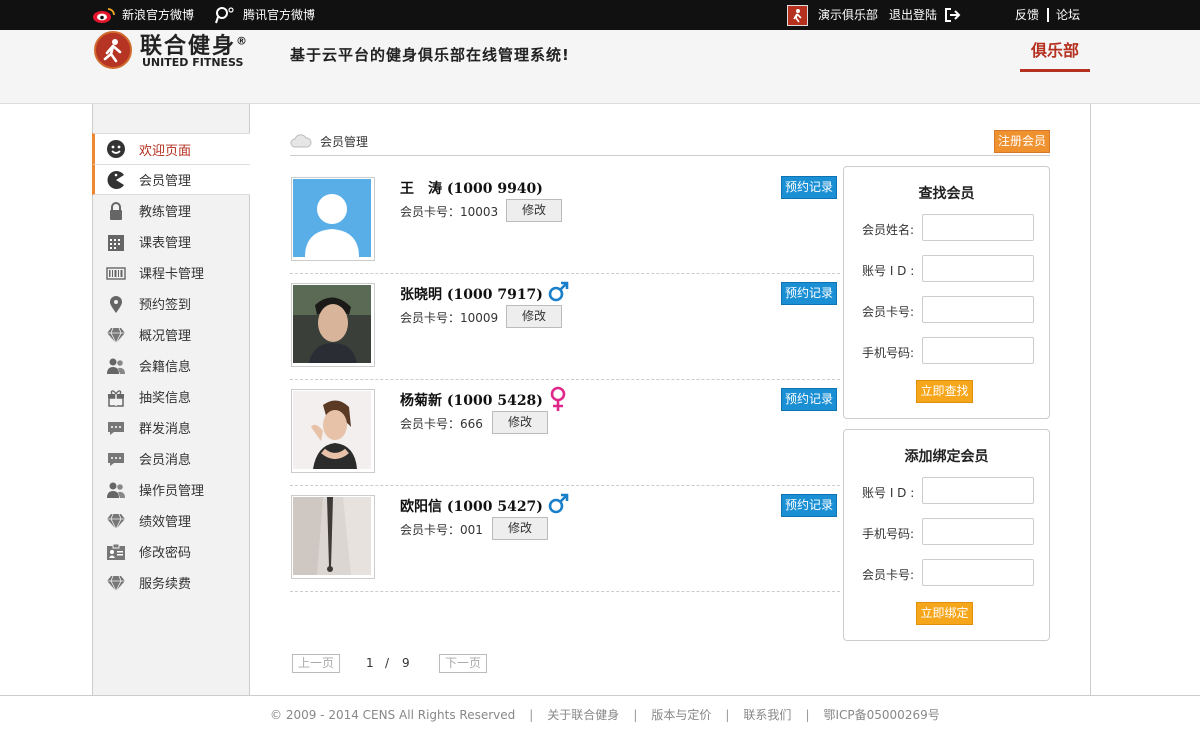  I want to click on feedback-link: 反馈, so click(1027, 15).